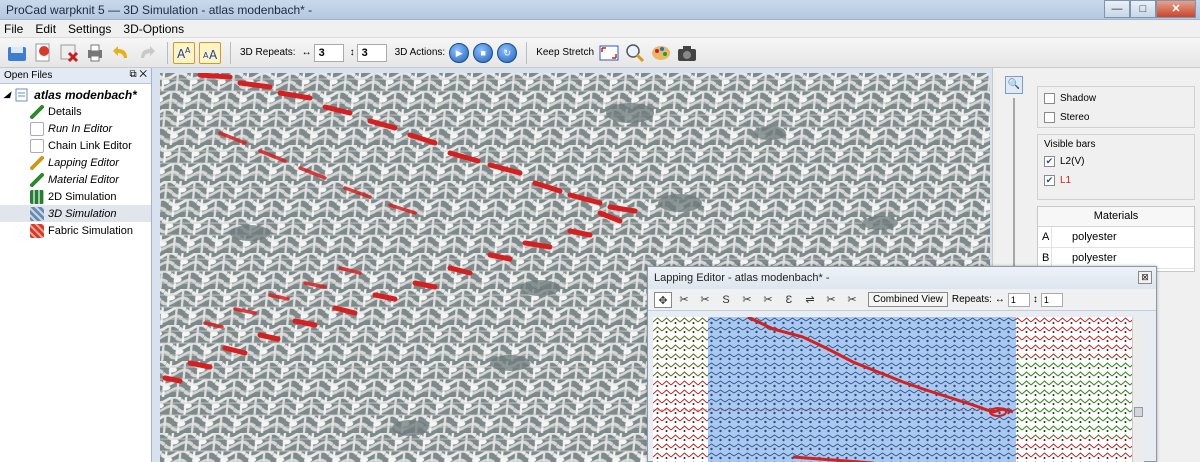  I want to click on fabric-icon, so click(37, 230).